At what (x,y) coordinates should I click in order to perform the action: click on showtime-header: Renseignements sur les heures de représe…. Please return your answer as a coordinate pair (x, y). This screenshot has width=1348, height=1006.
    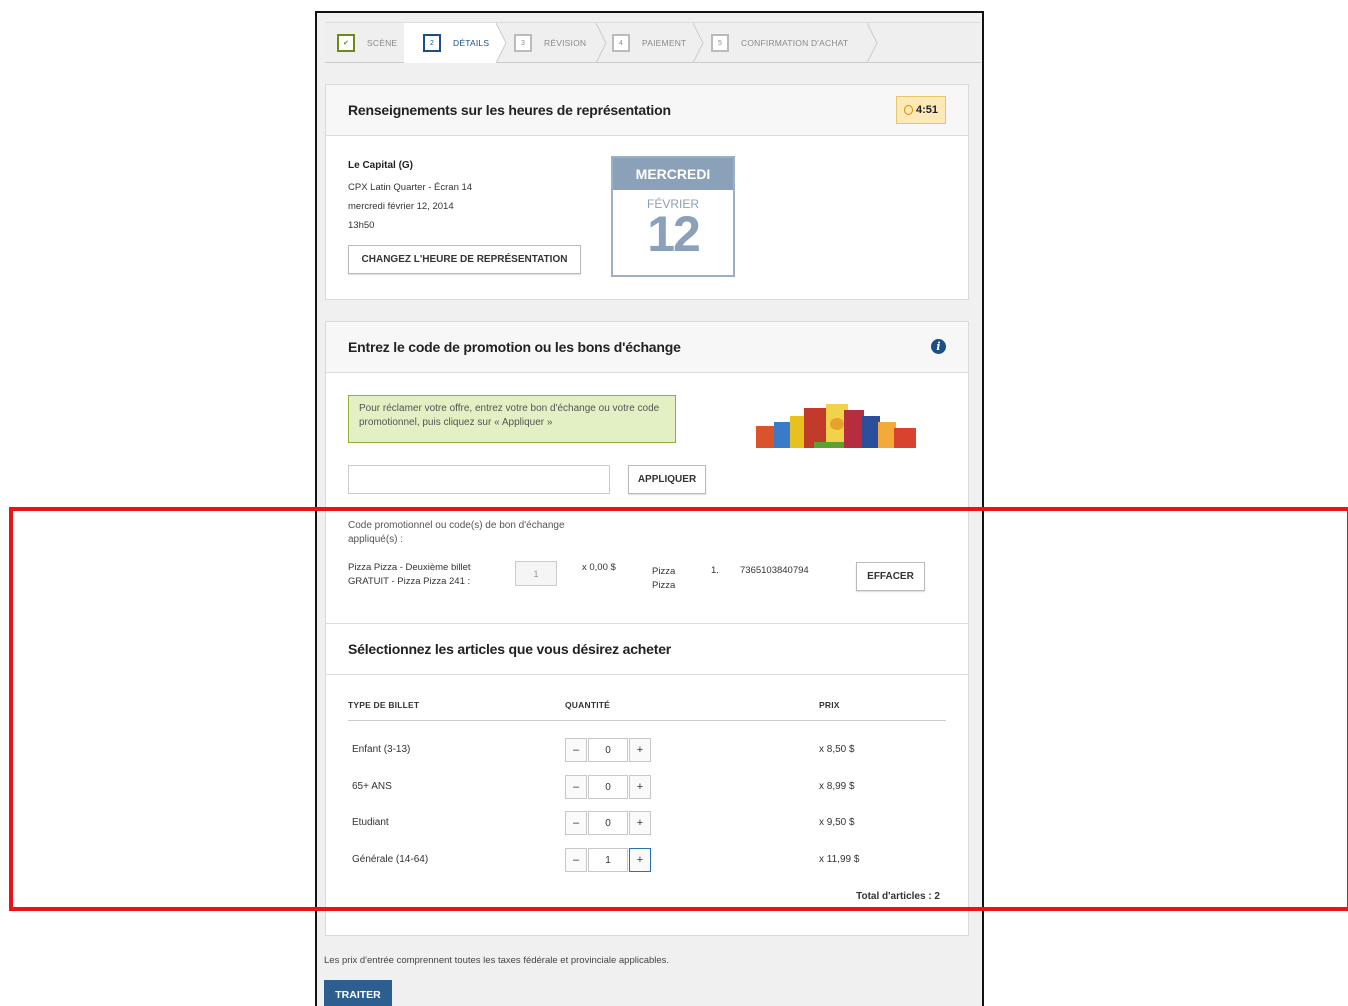
    Looking at the image, I should click on (647, 110).